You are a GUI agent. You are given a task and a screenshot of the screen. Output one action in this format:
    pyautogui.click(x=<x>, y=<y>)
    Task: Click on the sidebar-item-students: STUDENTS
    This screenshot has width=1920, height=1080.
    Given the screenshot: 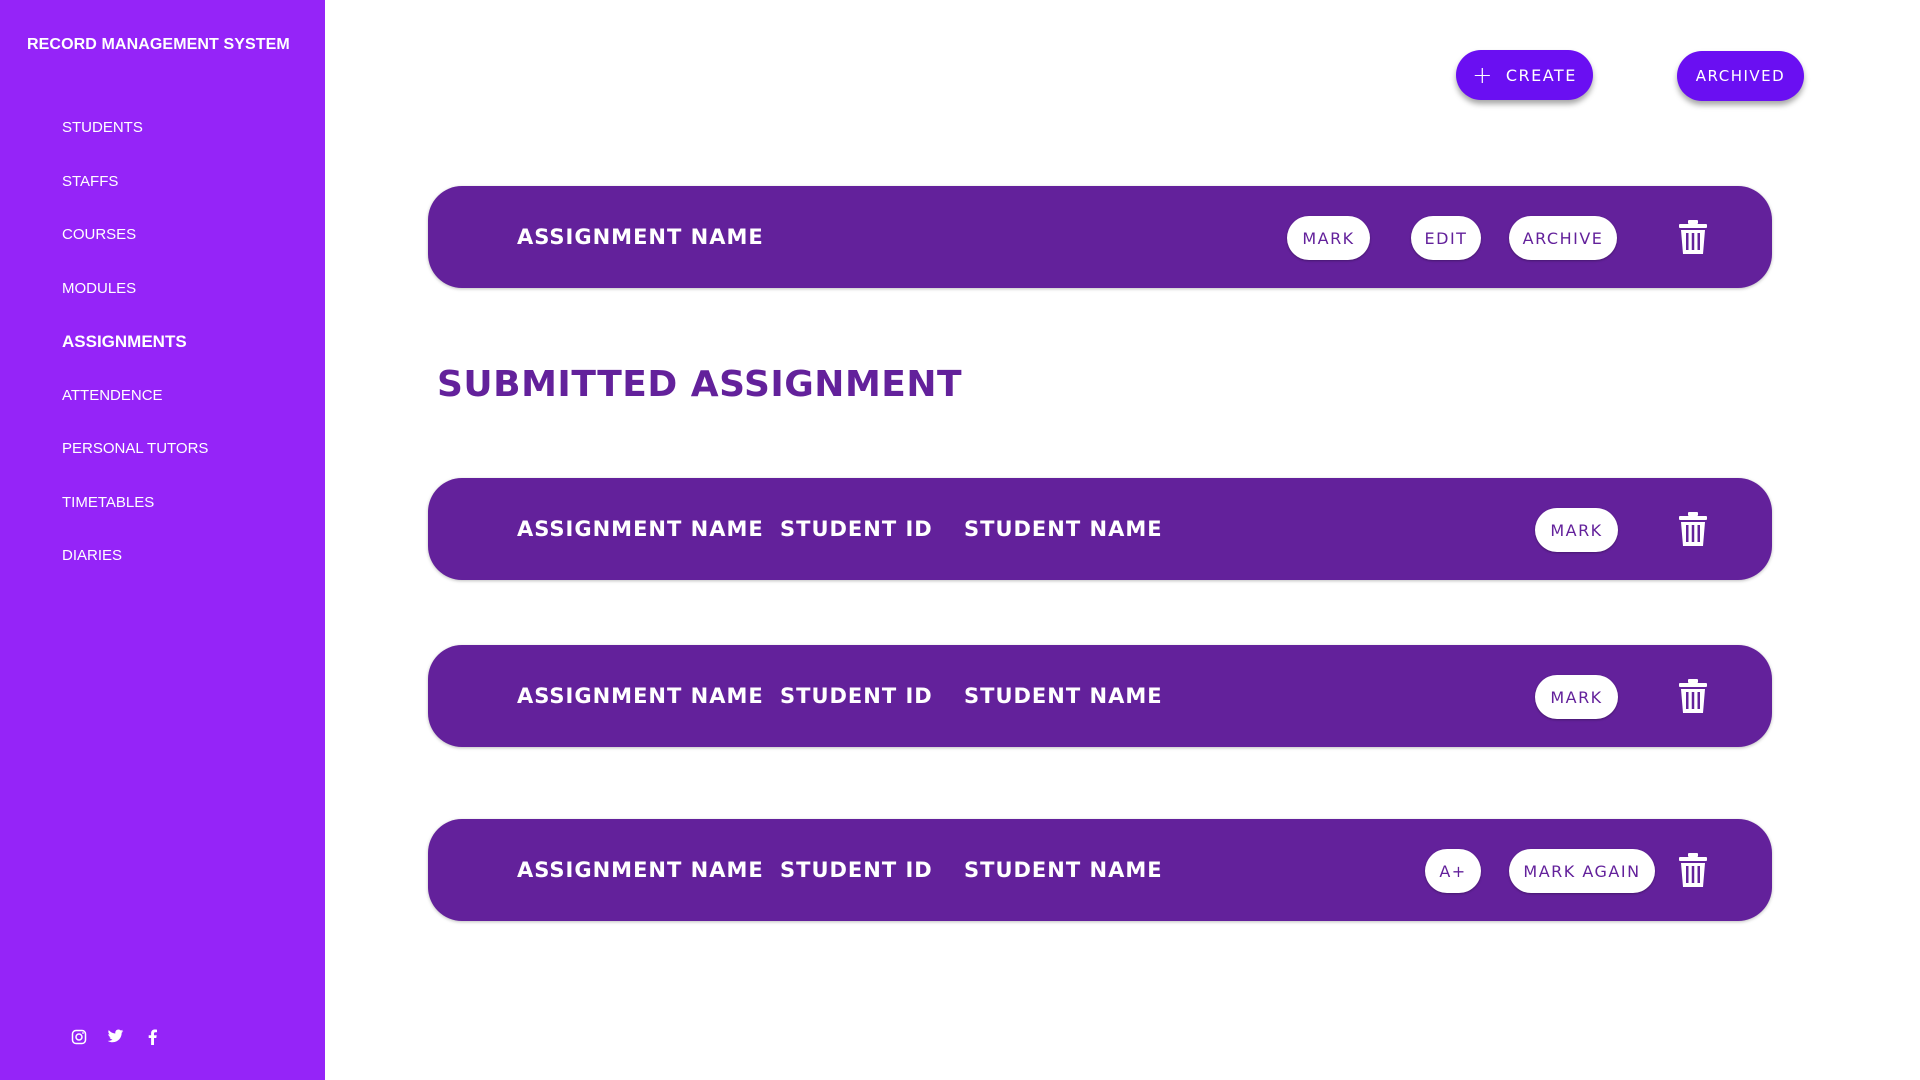 What is the action you would take?
    pyautogui.click(x=135, y=145)
    